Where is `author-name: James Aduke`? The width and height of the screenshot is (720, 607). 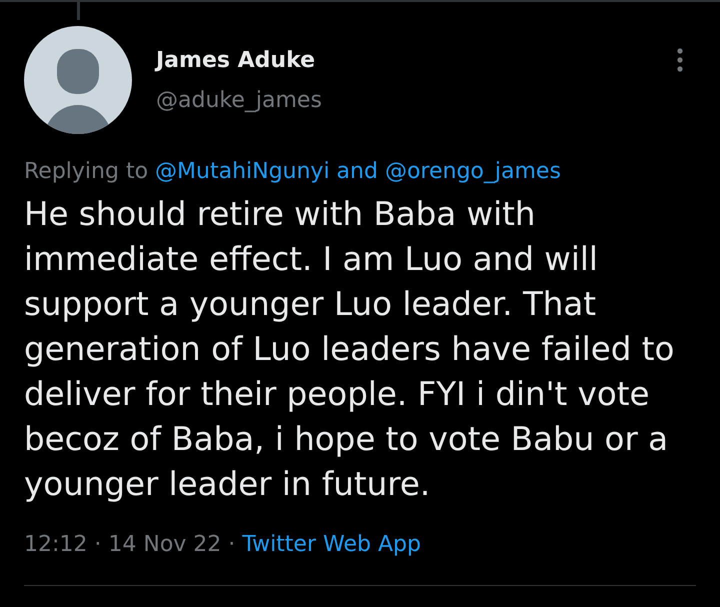 author-name: James Aduke is located at coordinates (236, 61).